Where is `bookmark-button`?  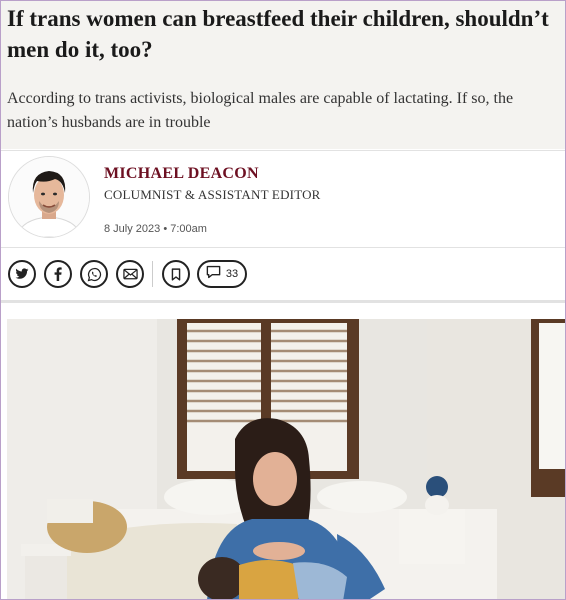 bookmark-button is located at coordinates (176, 274).